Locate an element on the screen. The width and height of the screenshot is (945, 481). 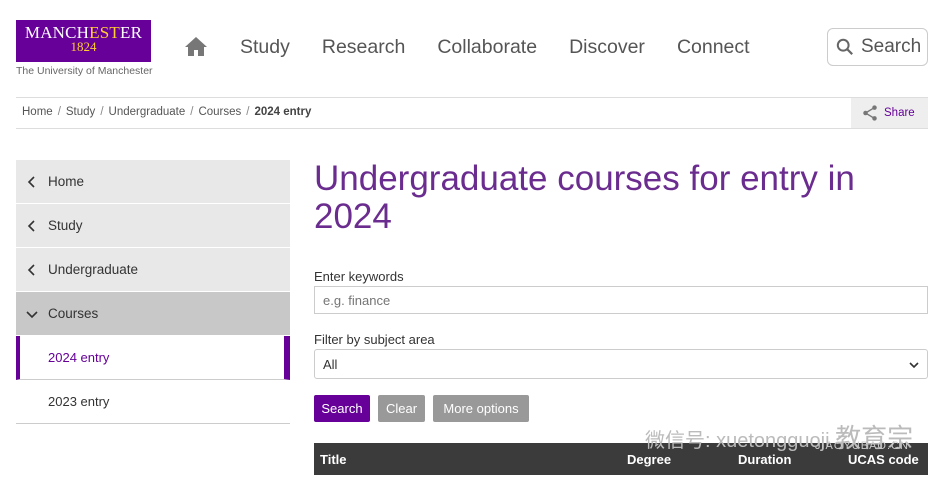
nav-discover: Discover is located at coordinates (607, 47).